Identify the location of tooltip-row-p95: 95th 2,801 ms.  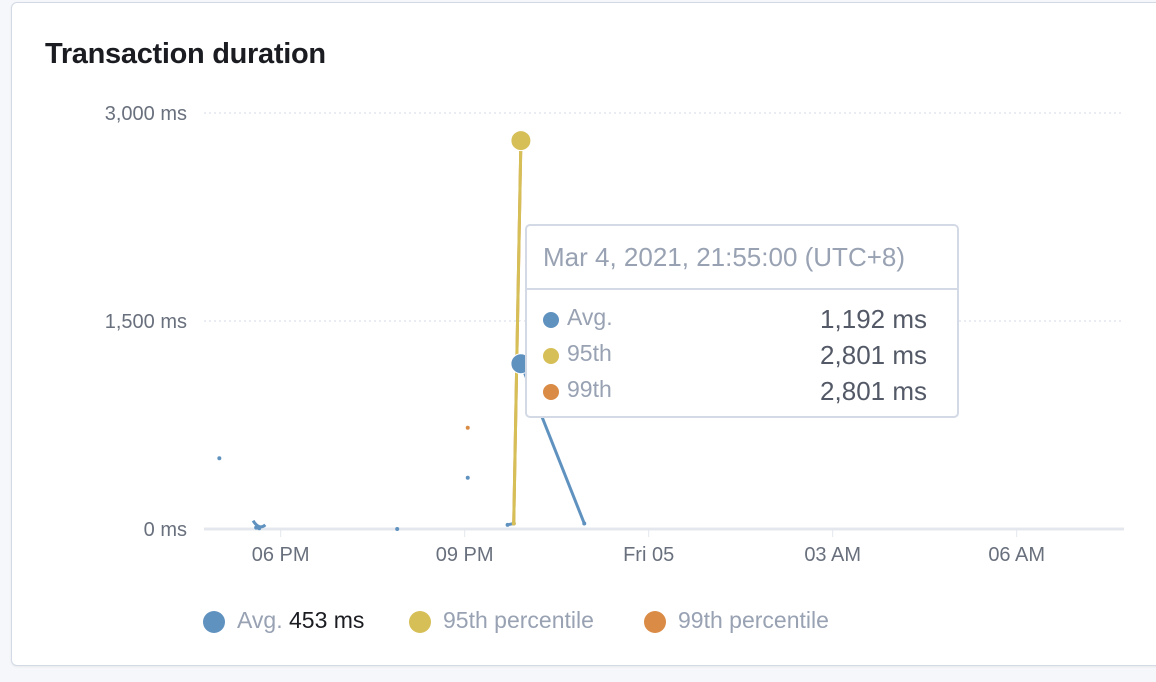
(735, 358).